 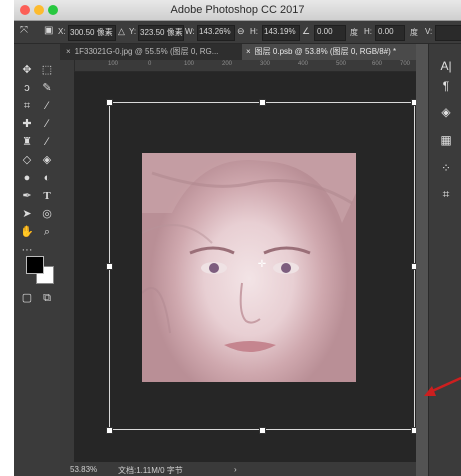 What do you see at coordinates (47, 232) in the screenshot?
I see `zoom-tool-icon: ⌕` at bounding box center [47, 232].